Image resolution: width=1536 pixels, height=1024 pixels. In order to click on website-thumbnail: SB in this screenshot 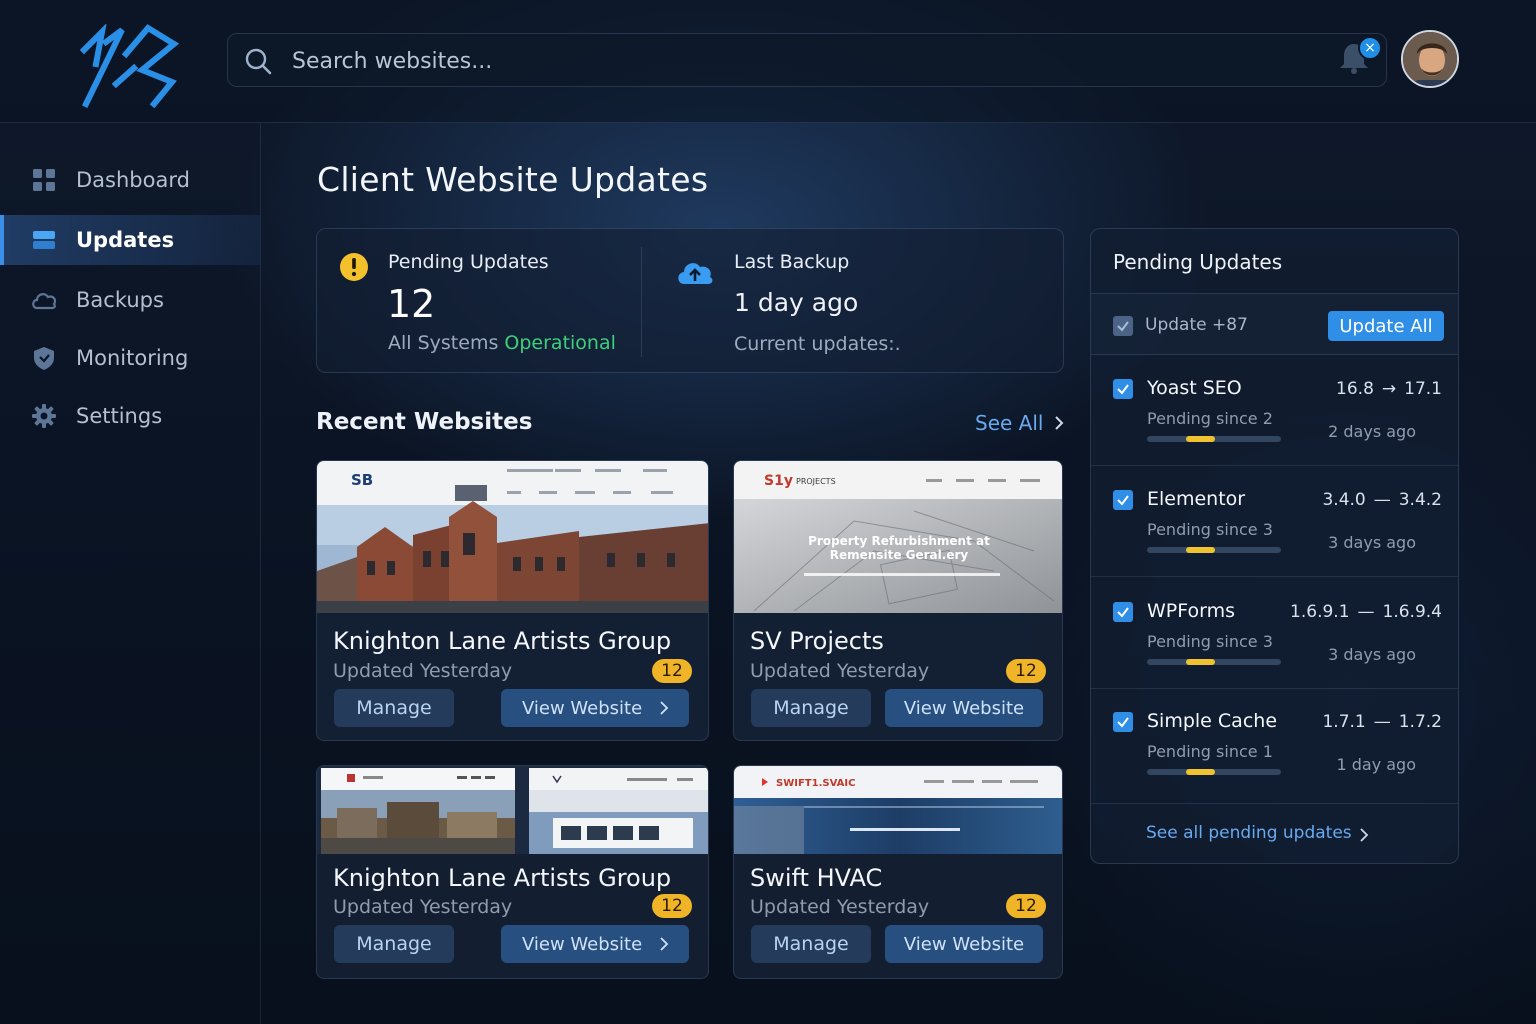, I will do `click(512, 537)`.